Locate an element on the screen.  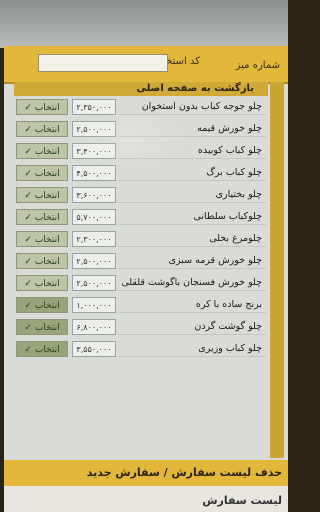
menu-row: ✓ انتخاب ۵,۷۰۰,۰۰۰ چلوکباب سلطانی is located at coordinates (141, 217).